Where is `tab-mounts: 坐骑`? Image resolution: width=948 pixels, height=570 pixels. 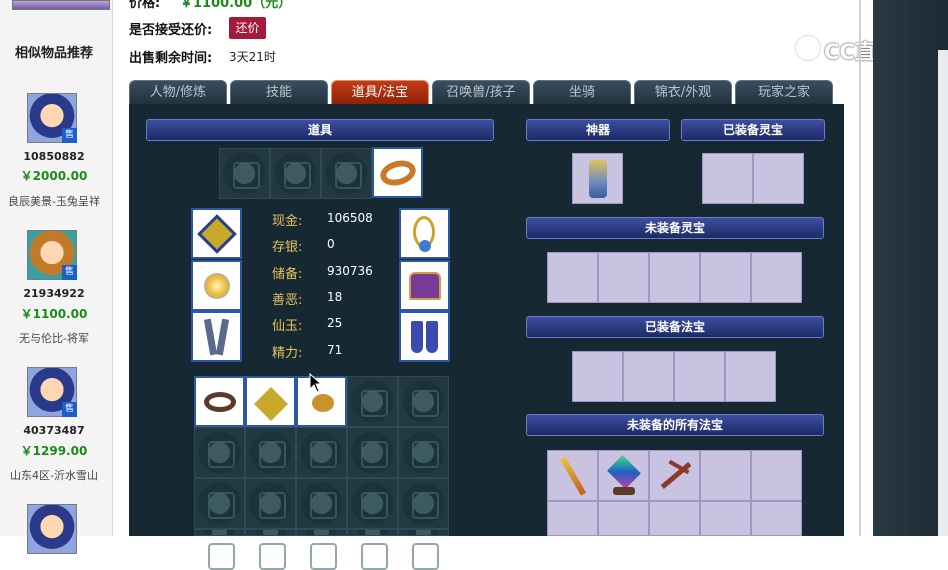
tab-mounts: 坐骑 is located at coordinates (582, 92).